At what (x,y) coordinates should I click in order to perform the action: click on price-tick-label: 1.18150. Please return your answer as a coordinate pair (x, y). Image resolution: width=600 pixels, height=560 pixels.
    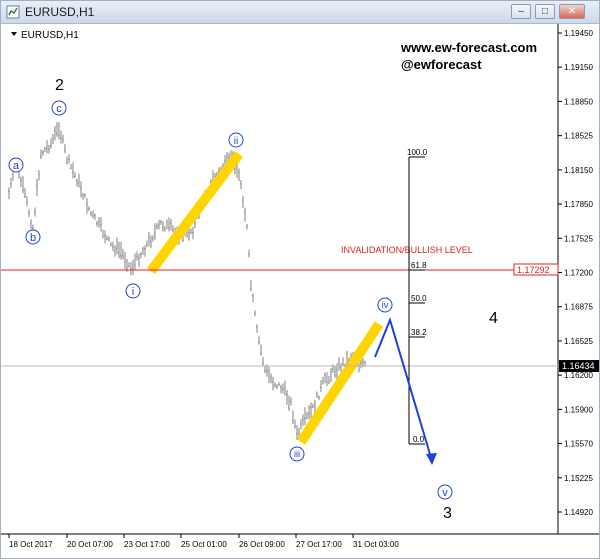
    Looking at the image, I should click on (578, 170).